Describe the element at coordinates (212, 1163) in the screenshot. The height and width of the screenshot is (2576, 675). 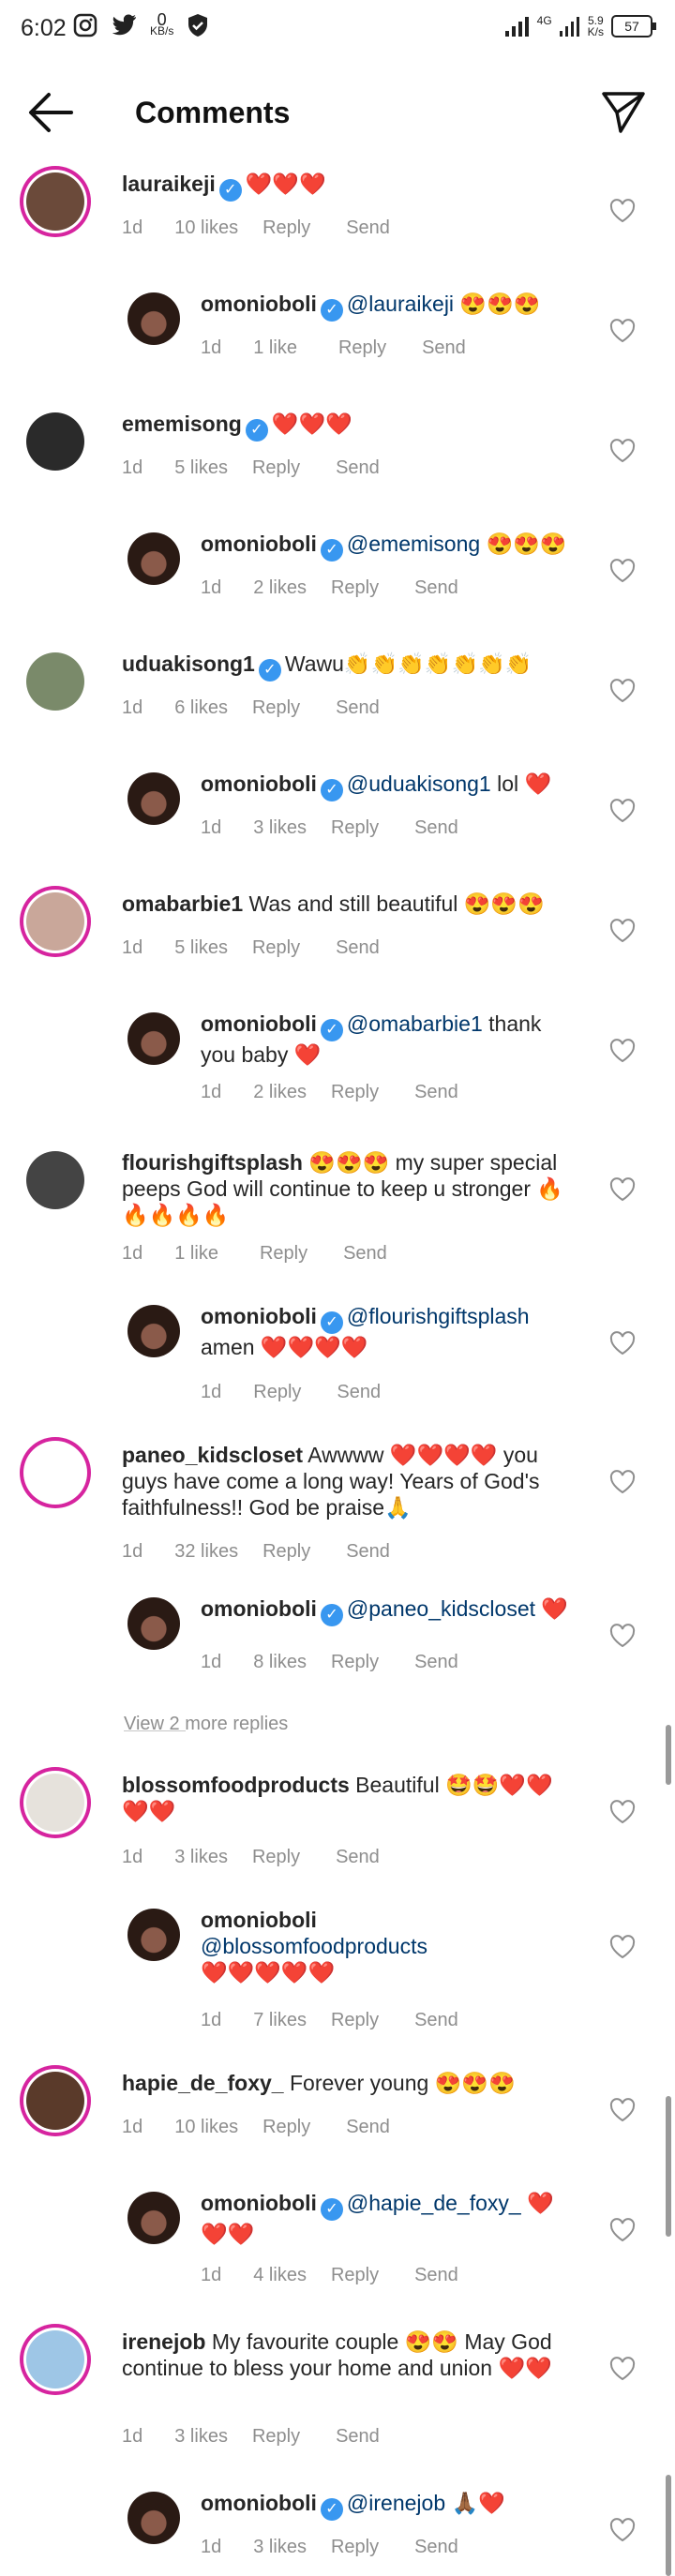
I see `username-link: flourishgiftsplash` at that location.